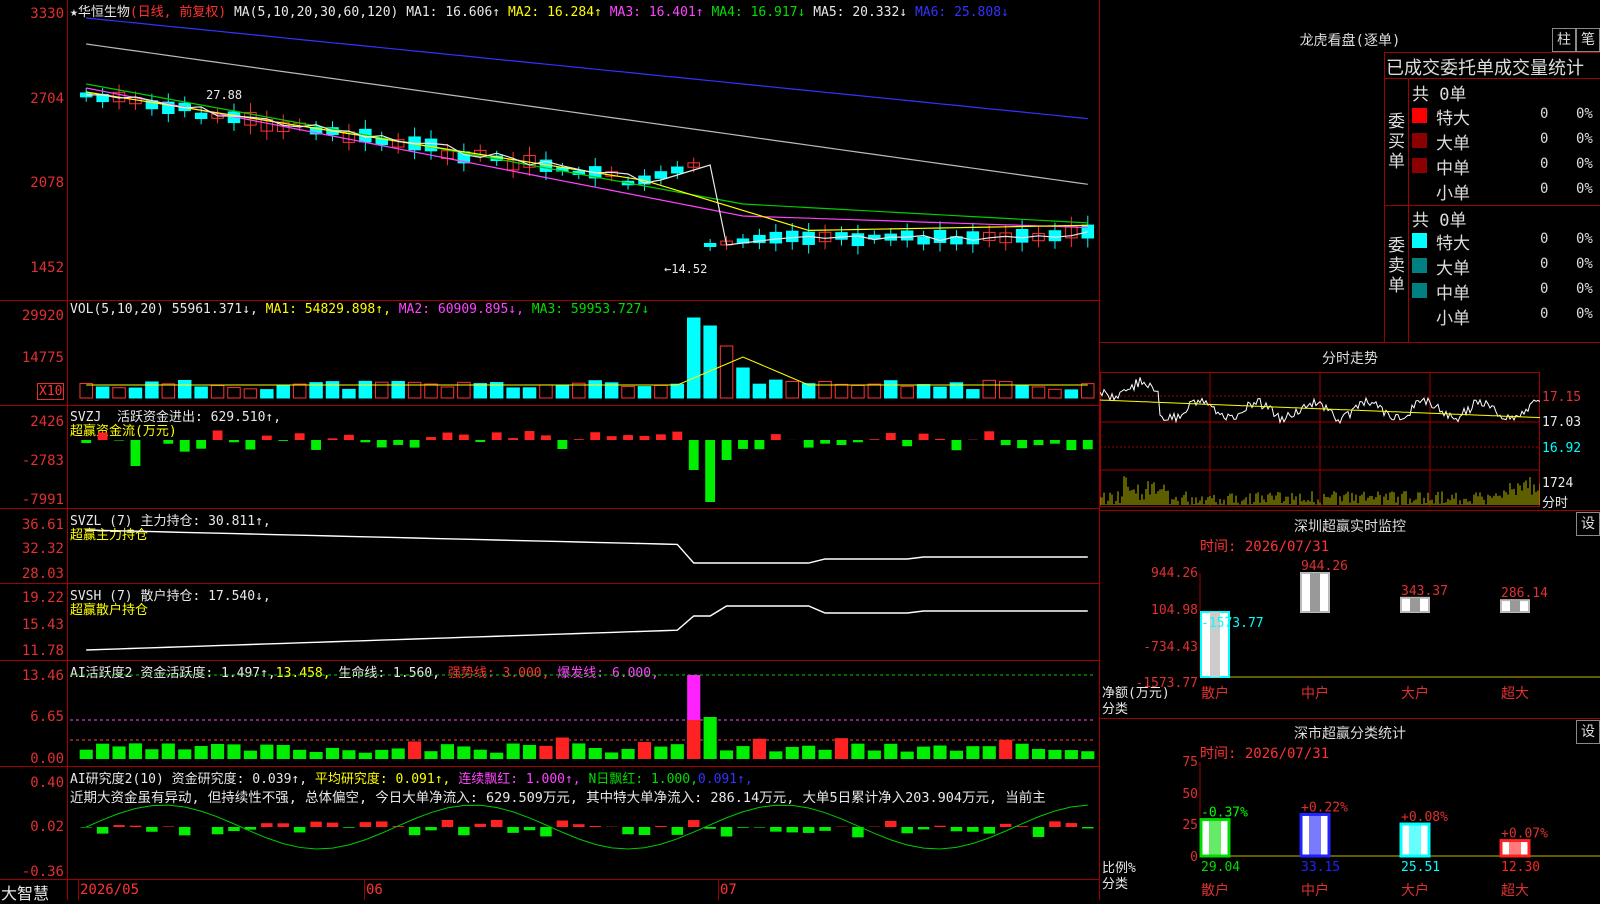  What do you see at coordinates (1557, 483) in the screenshot?
I see `intraday-vol-axis: 1724` at bounding box center [1557, 483].